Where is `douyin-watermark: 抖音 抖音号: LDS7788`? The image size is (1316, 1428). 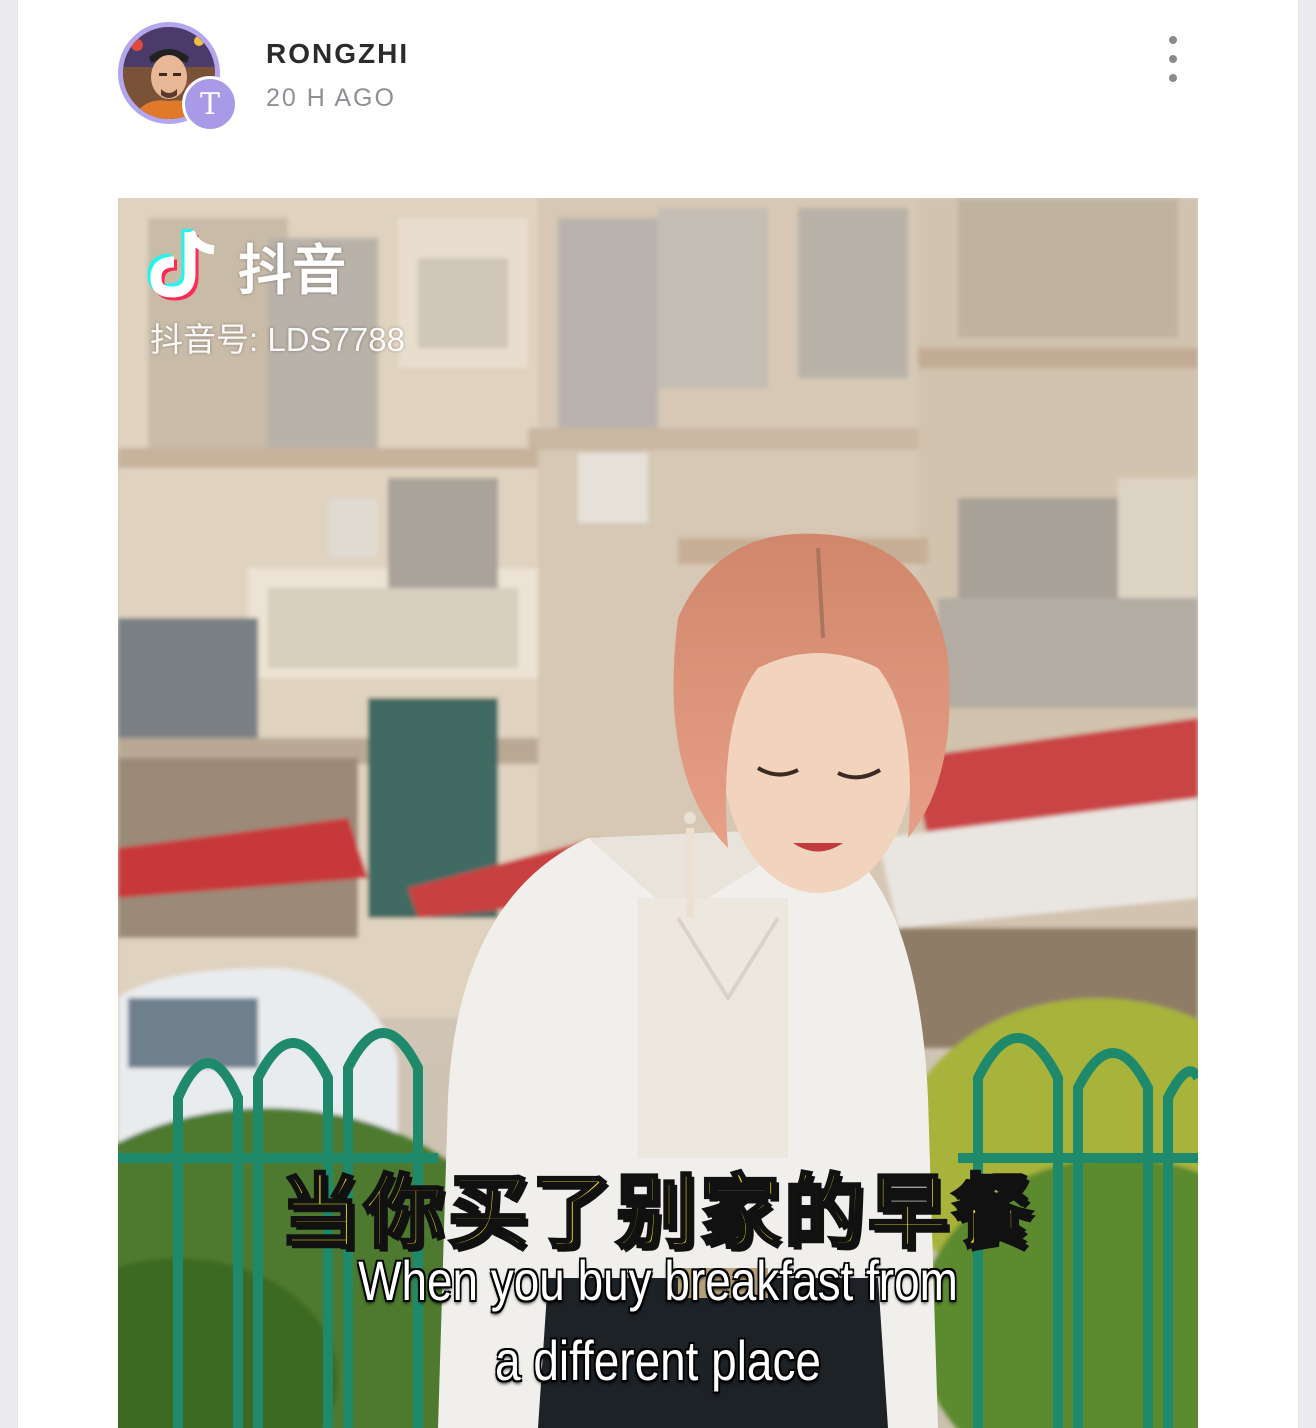
douyin-watermark: 抖音 抖音号: LDS7788 is located at coordinates (277, 293).